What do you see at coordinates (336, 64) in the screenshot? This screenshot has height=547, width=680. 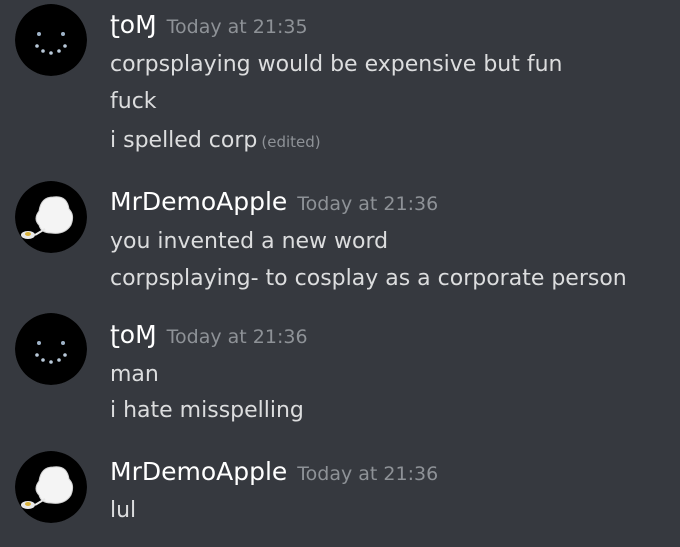 I see `message-text: corpsplaying would be expensive but fun` at bounding box center [336, 64].